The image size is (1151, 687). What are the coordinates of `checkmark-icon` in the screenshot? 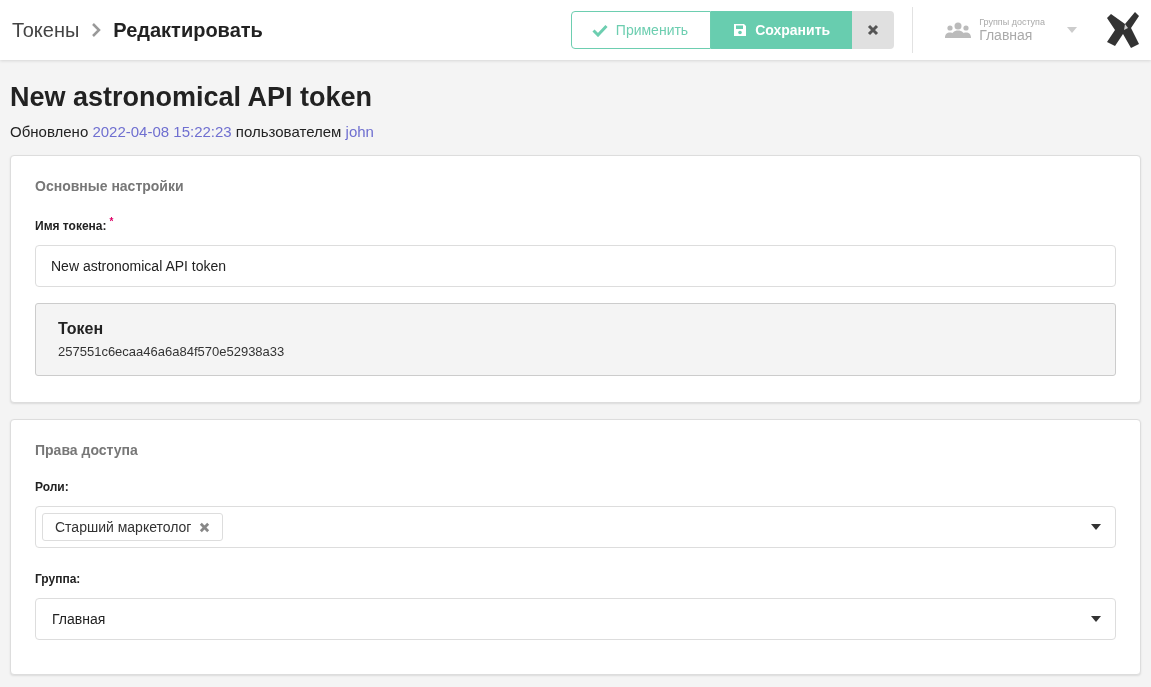 It's located at (599, 30).